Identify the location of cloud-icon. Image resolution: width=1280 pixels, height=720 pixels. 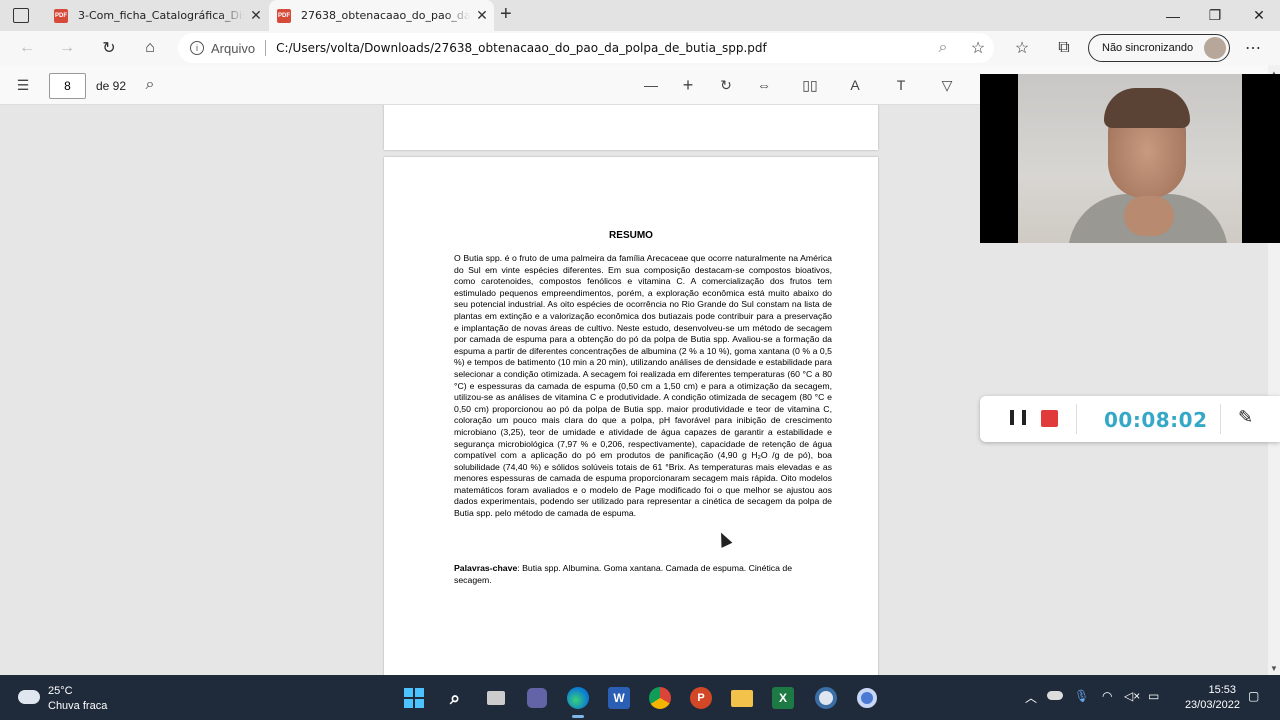
(29, 697).